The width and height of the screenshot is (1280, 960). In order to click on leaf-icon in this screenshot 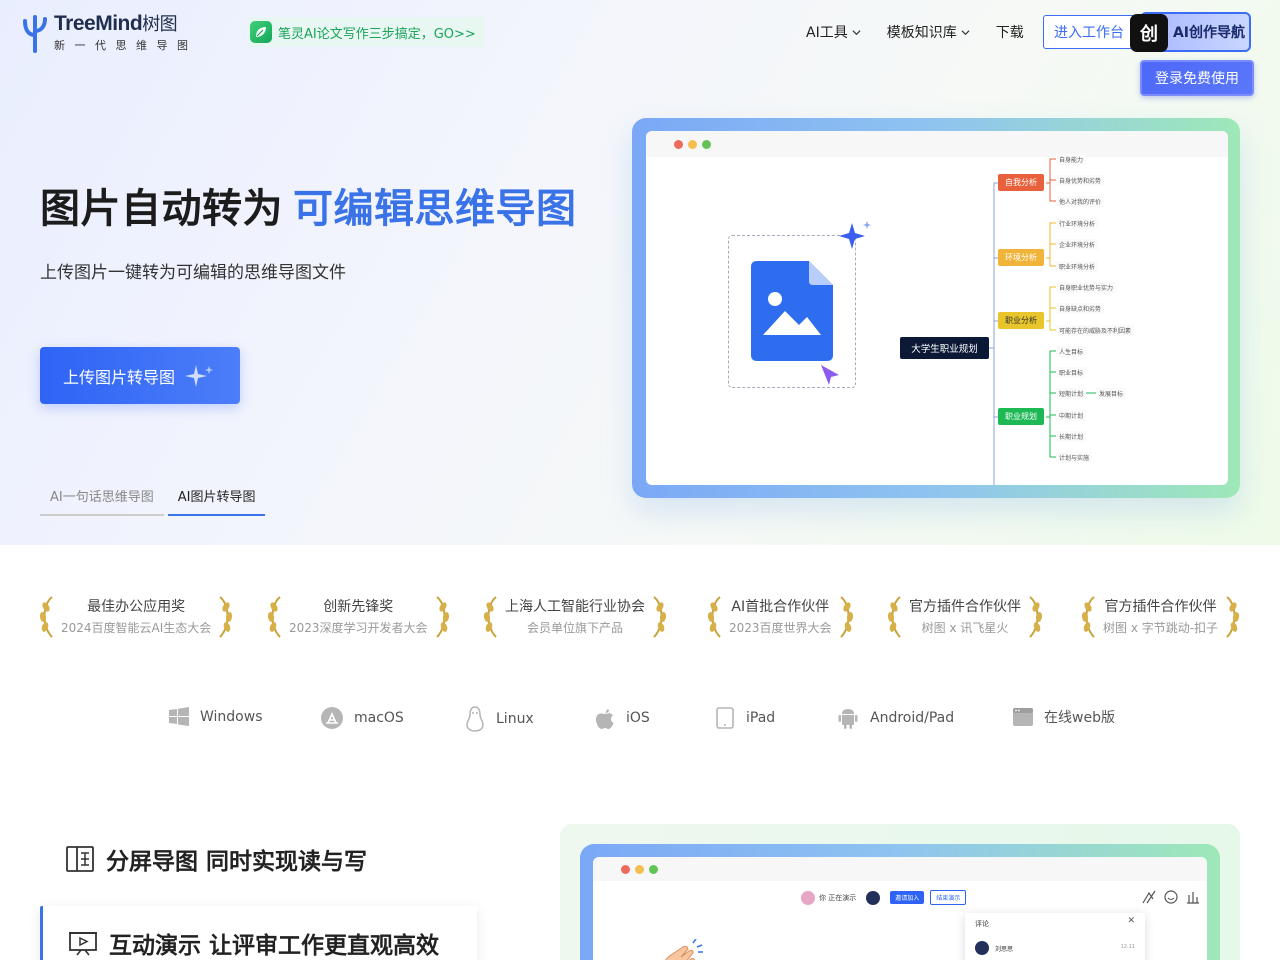, I will do `click(261, 32)`.